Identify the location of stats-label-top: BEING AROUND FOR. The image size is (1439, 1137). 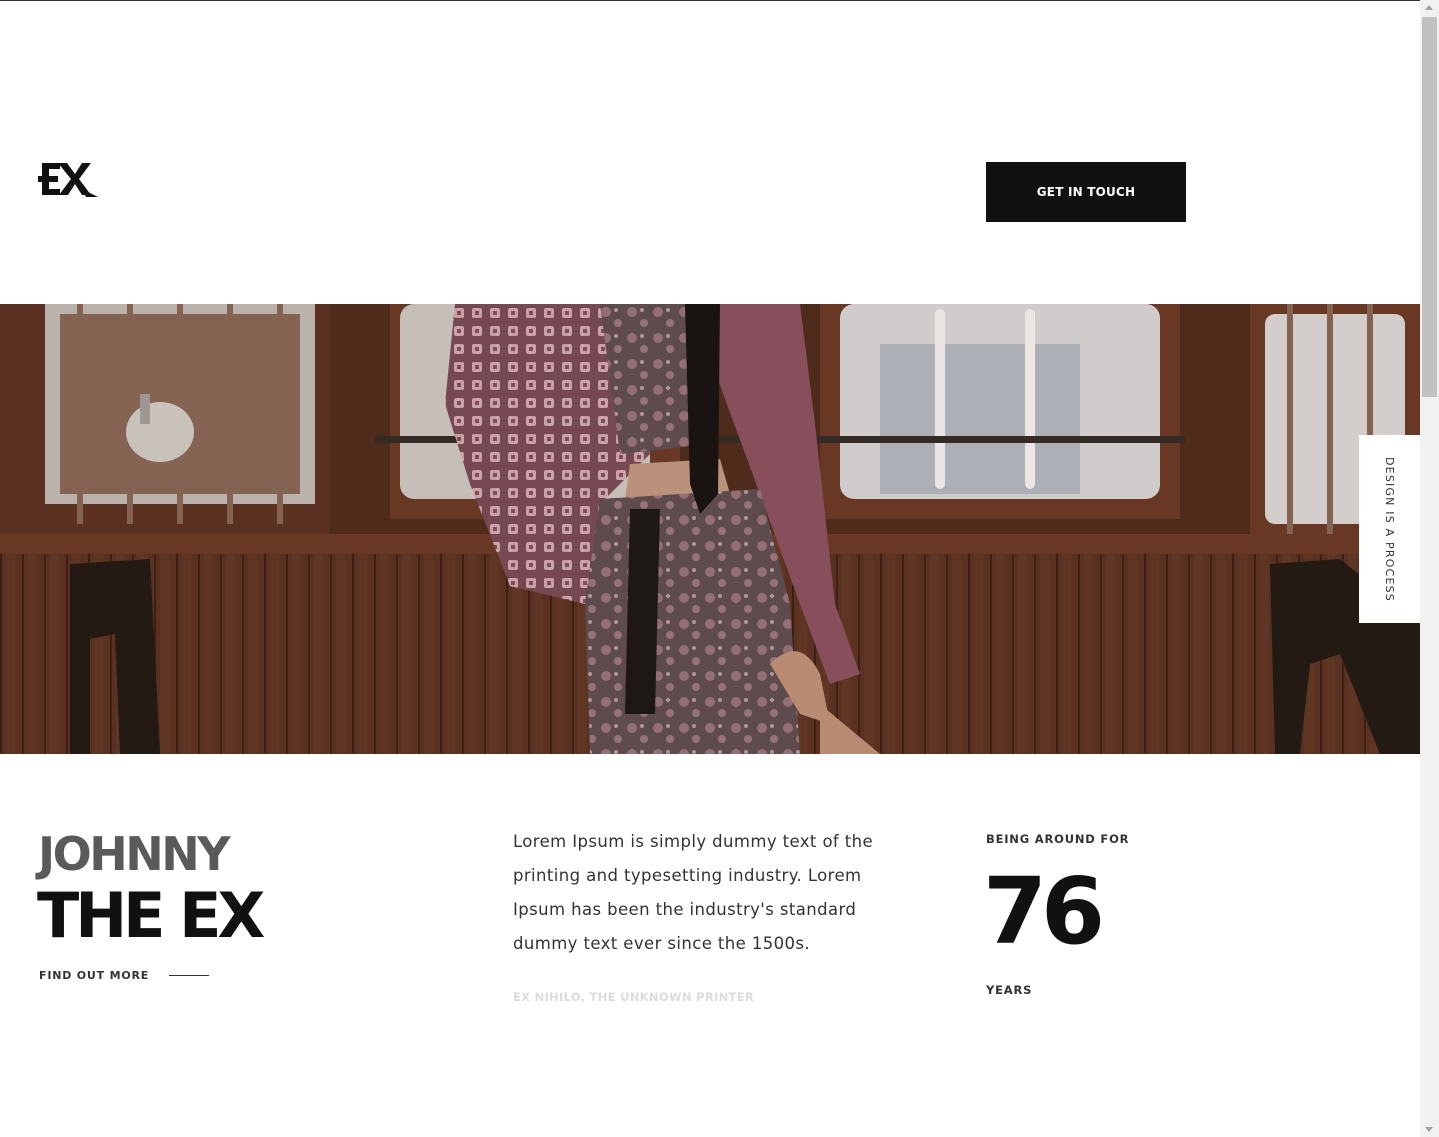
(1058, 839).